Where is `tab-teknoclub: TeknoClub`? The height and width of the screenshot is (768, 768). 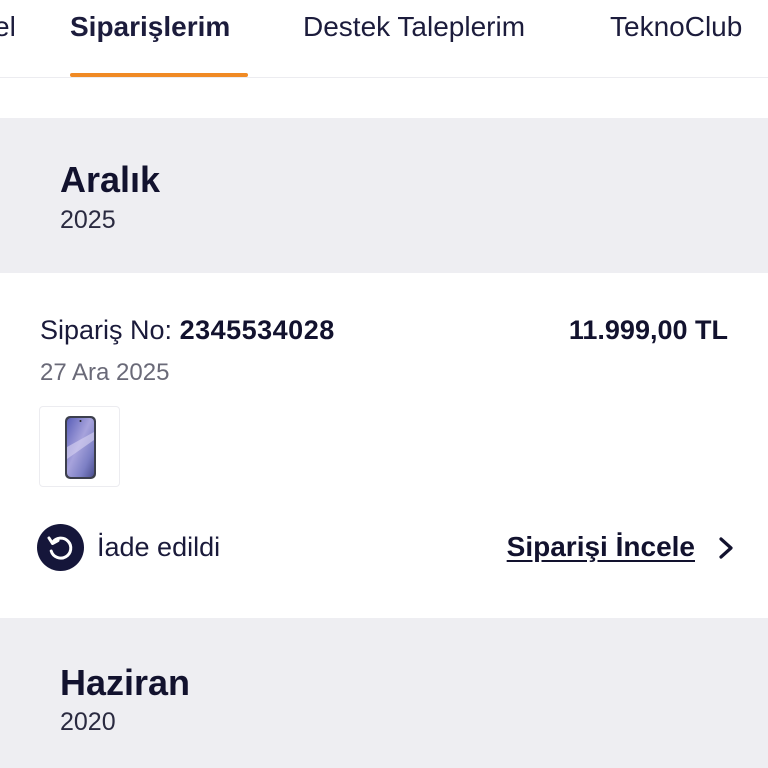 tab-teknoclub: TeknoClub is located at coordinates (676, 27).